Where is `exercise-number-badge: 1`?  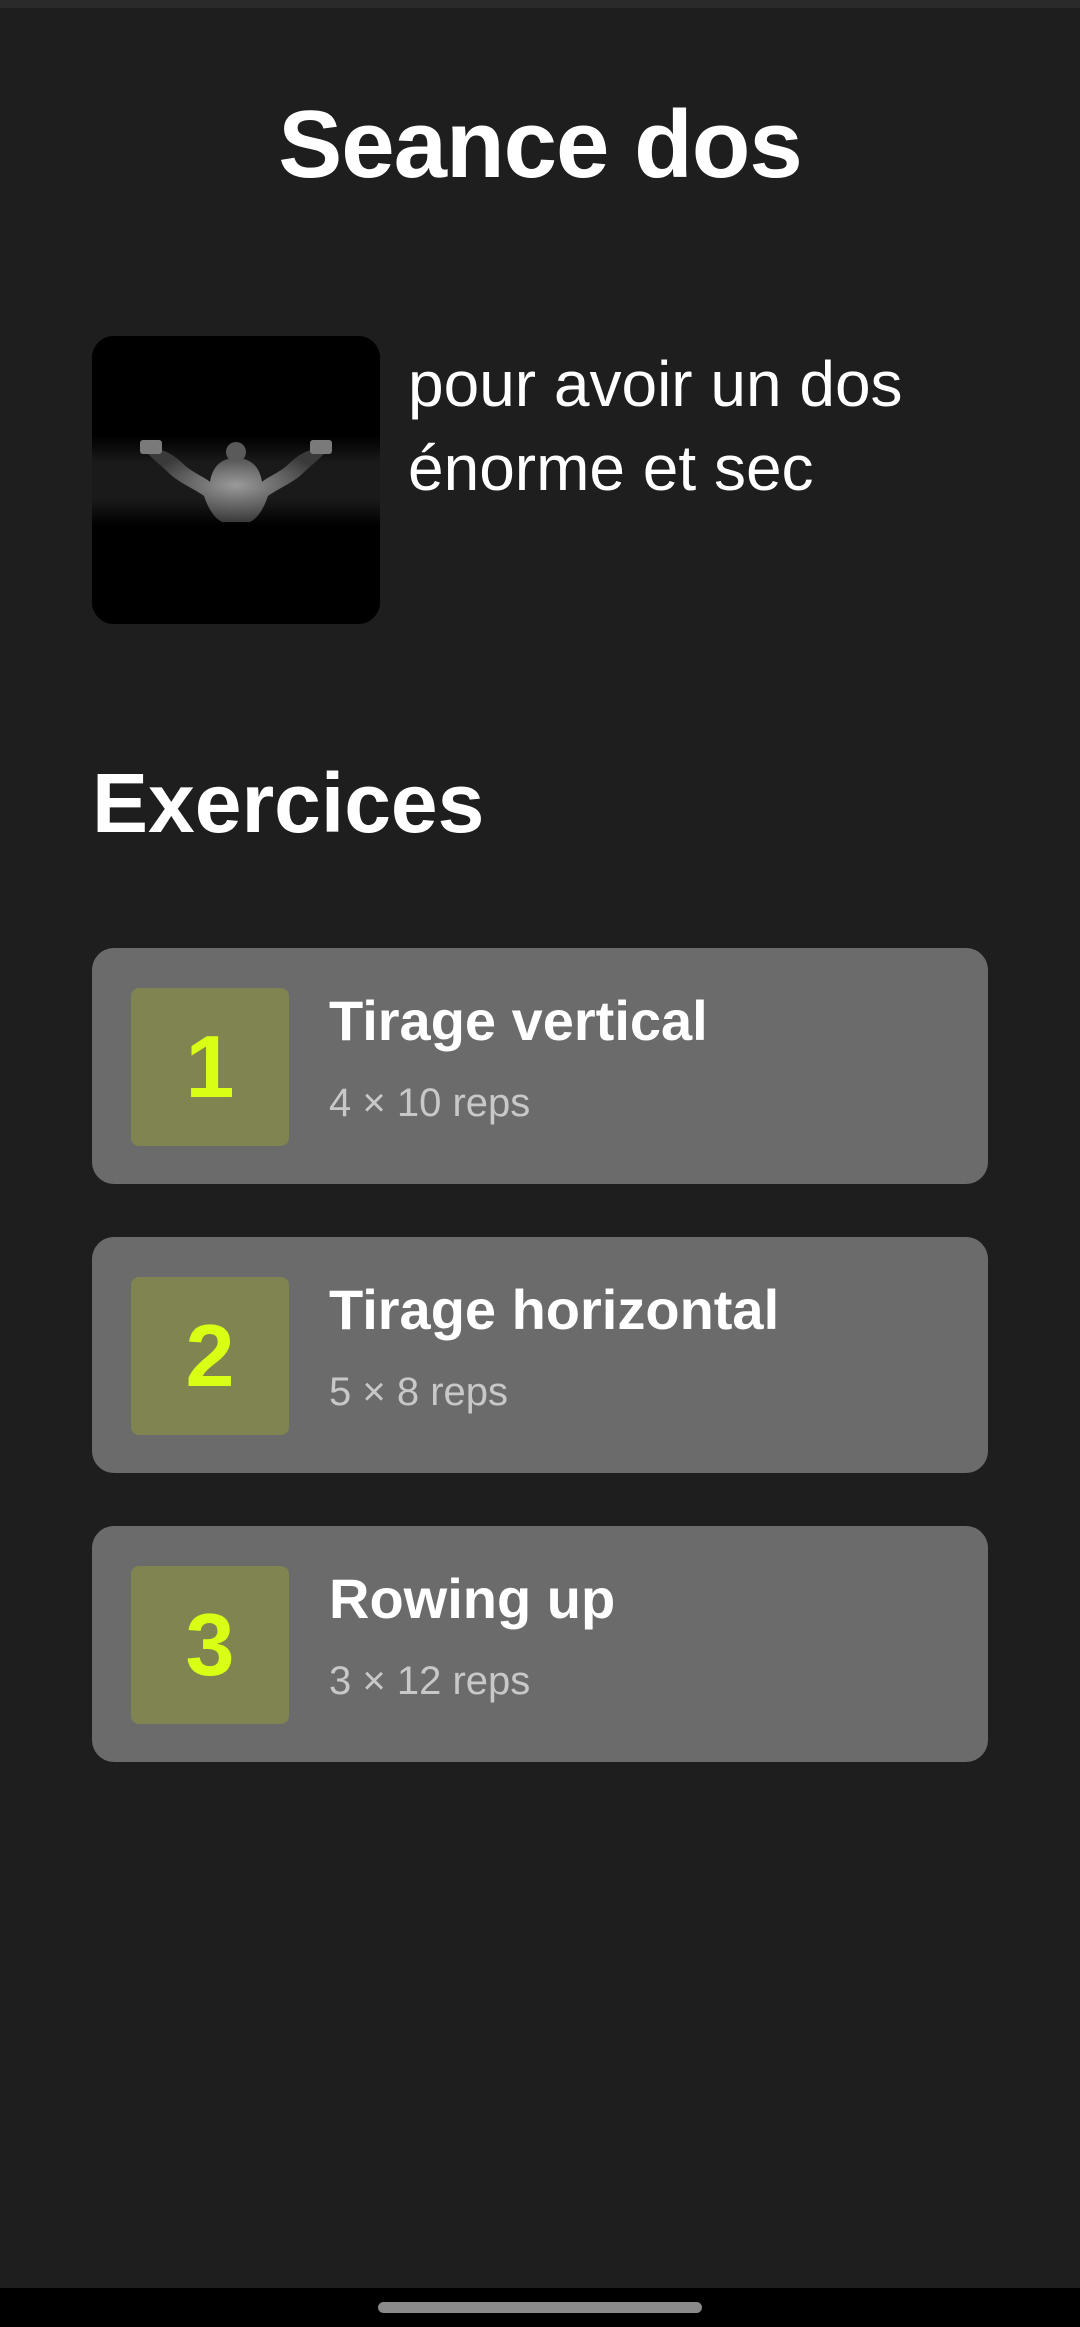 exercise-number-badge: 1 is located at coordinates (210, 1067).